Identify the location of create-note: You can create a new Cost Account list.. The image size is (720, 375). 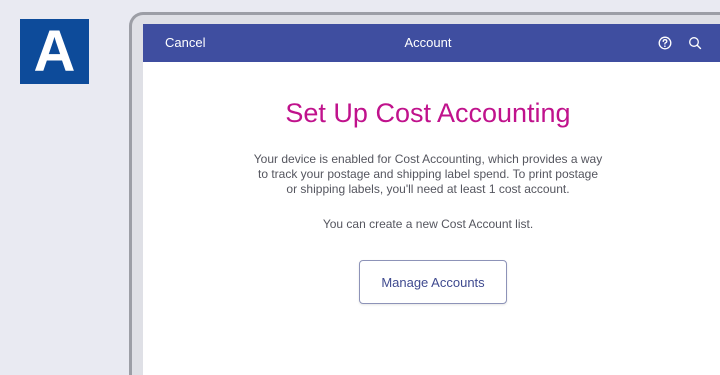
(428, 224).